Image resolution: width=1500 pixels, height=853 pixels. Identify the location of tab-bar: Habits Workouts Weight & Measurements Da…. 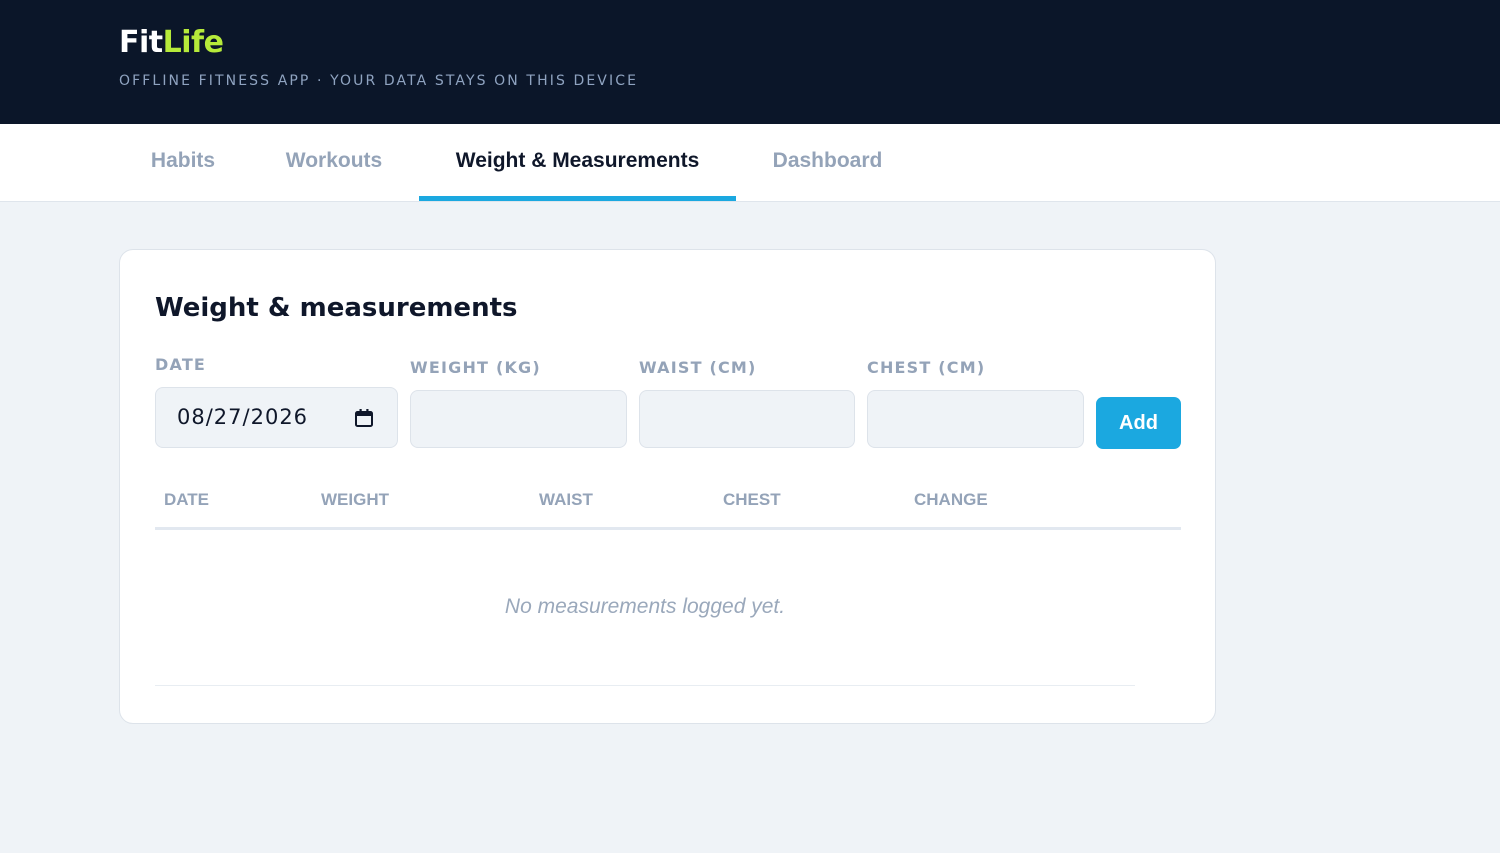
(750, 163).